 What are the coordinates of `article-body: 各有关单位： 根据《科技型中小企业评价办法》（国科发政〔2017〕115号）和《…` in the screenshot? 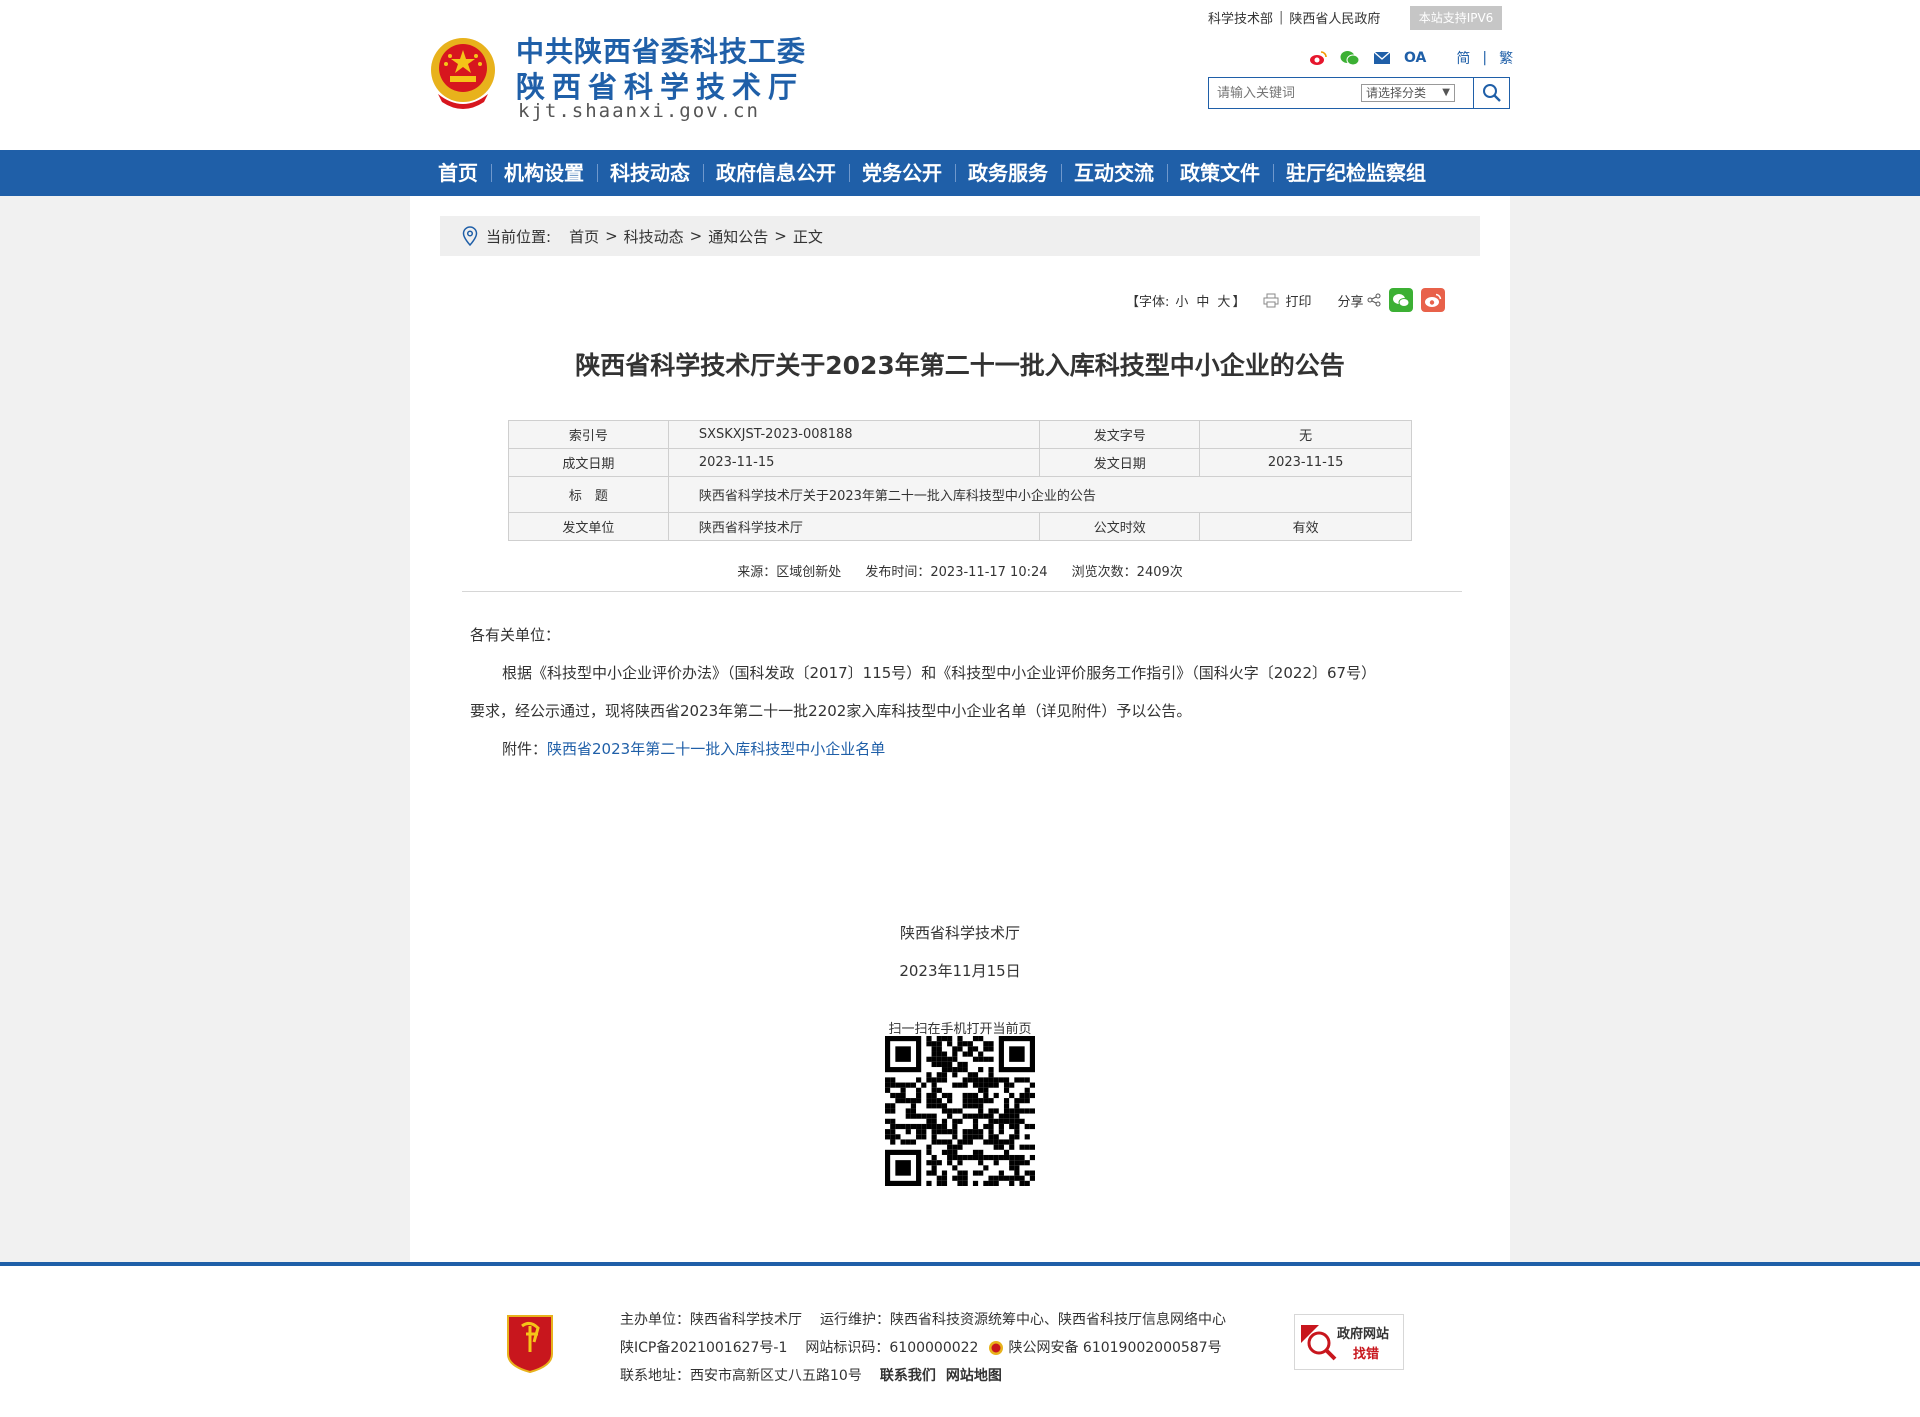 It's located at (960, 692).